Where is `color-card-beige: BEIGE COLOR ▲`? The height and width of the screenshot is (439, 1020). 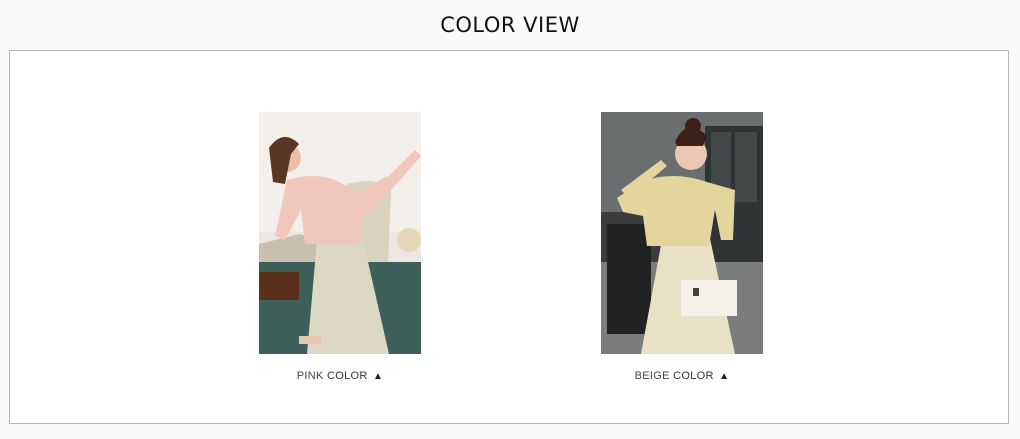
color-card-beige: BEIGE COLOR ▲ is located at coordinates (682, 247).